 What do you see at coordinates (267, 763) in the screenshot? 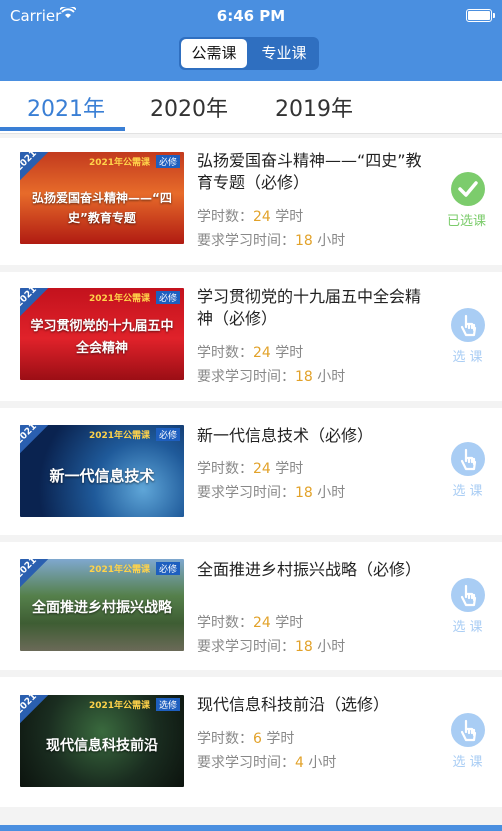
I see `course-required-time: 要求学习时间：4 小时` at bounding box center [267, 763].